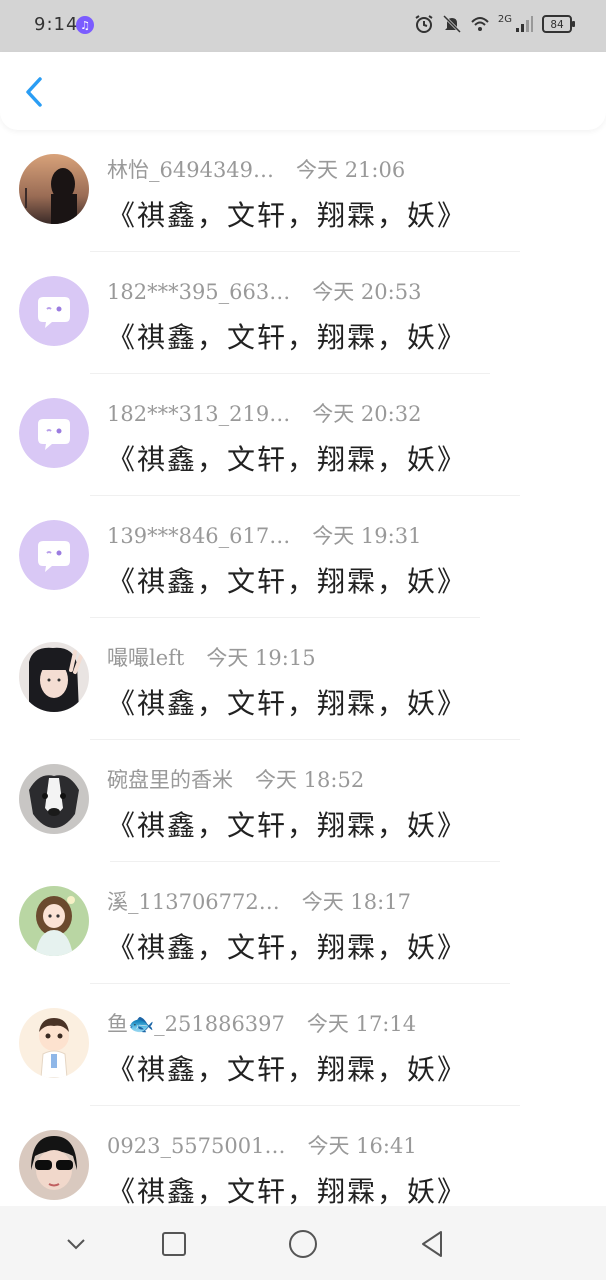  I want to click on sender-name: 嘬嘬left, so click(146, 658).